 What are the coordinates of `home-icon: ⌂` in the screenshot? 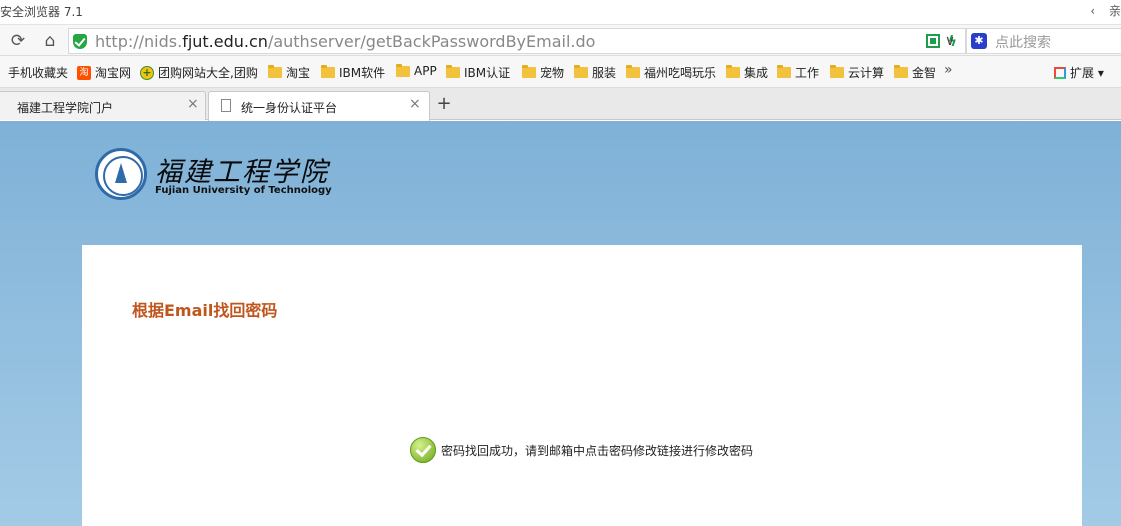 It's located at (50, 41).